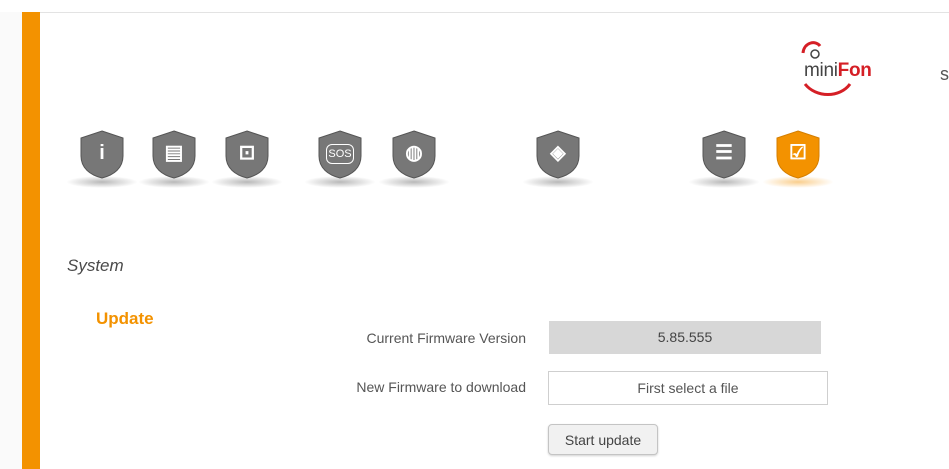 The image size is (949, 469). Describe the element at coordinates (414, 153) in the screenshot. I see `contacts-icon: ◍` at that location.